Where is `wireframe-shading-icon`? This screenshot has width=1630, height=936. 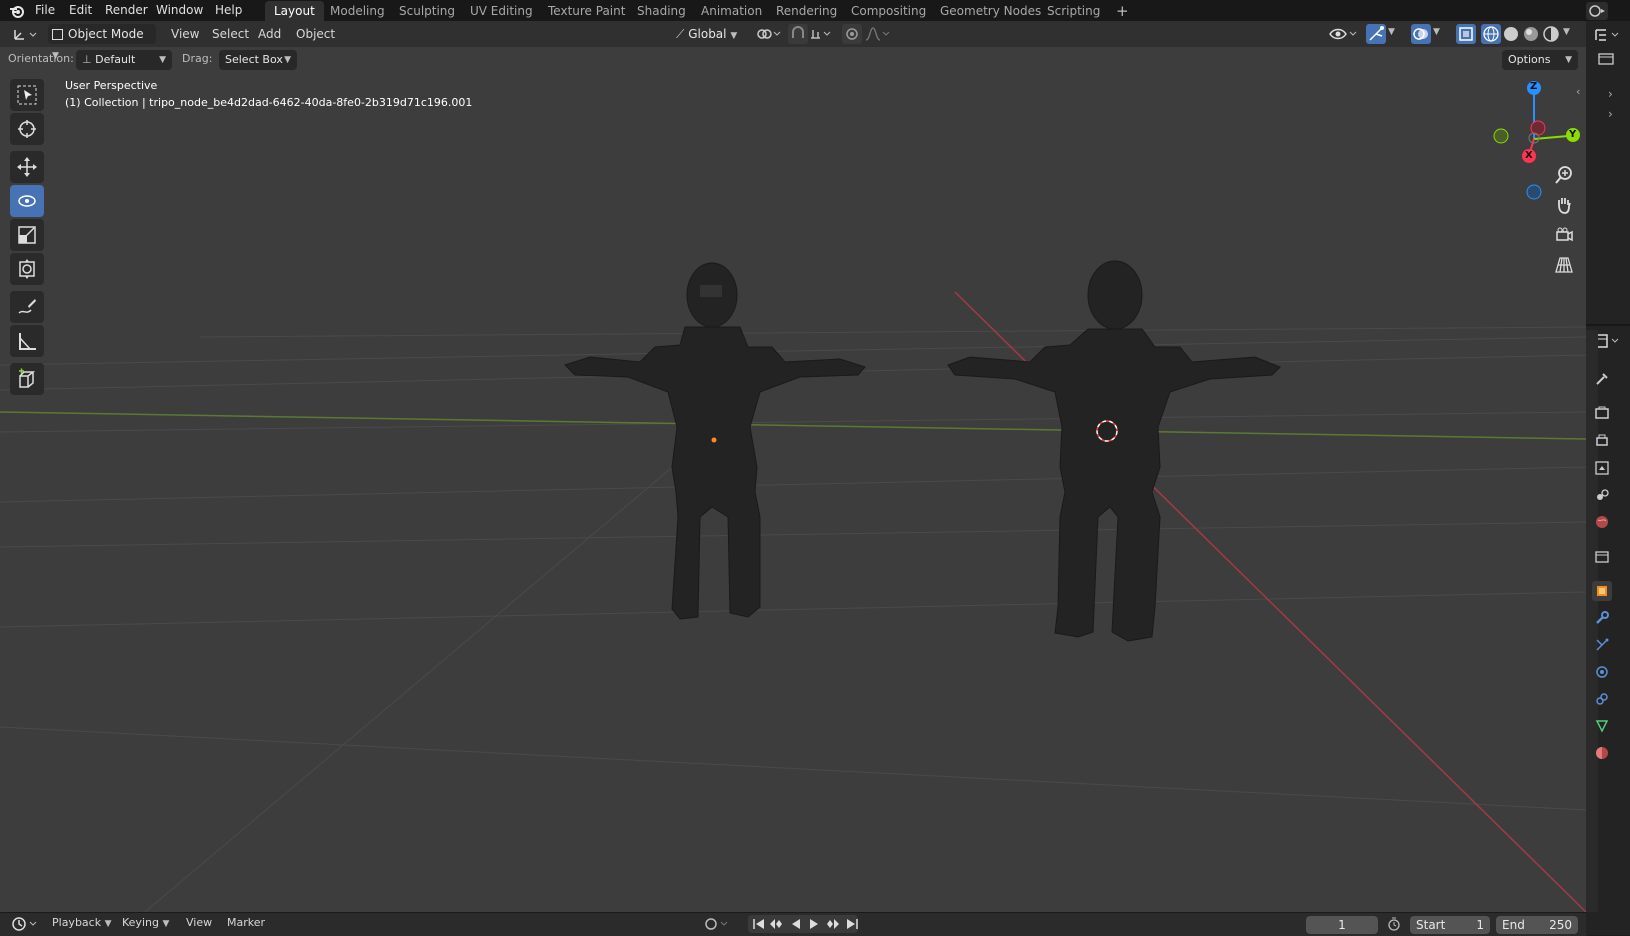
wireframe-shading-icon is located at coordinates (1491, 34).